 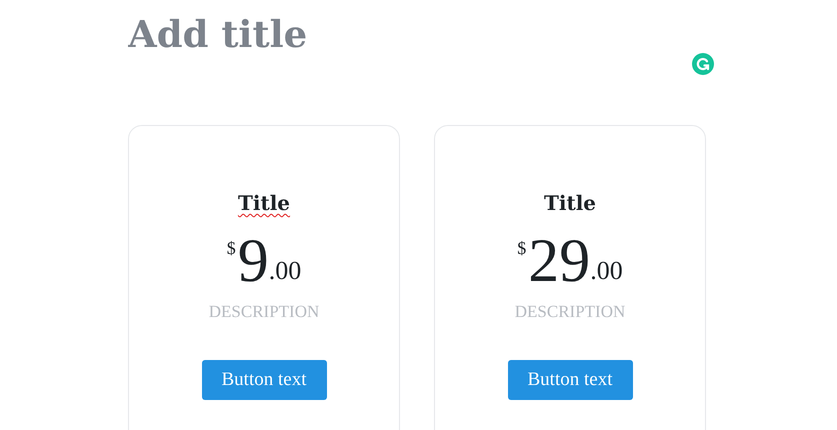 I want to click on price-amount: 9, so click(x=253, y=261).